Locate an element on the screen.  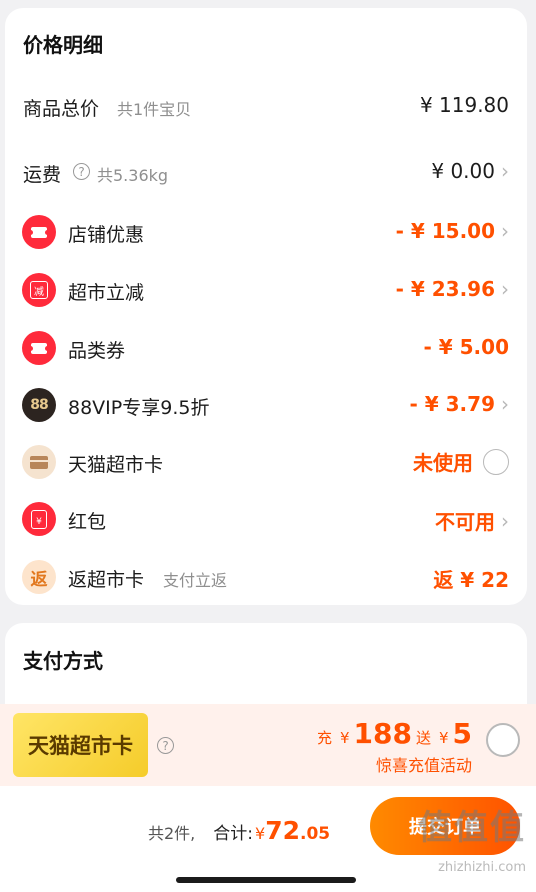
row-store-discount: 店铺优惠 - ¥ 15.00 › is located at coordinates (266, 232).